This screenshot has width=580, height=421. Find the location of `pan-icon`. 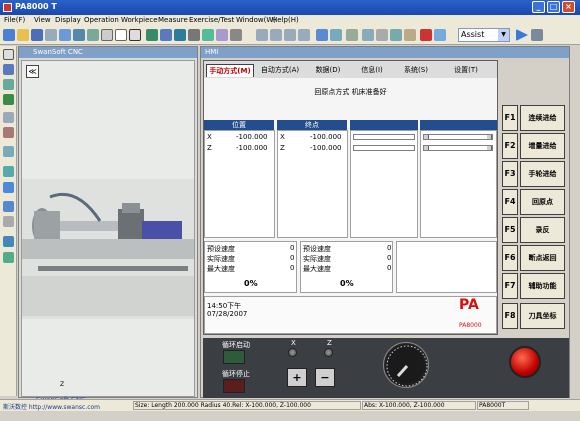

pan-icon is located at coordinates (79, 35).